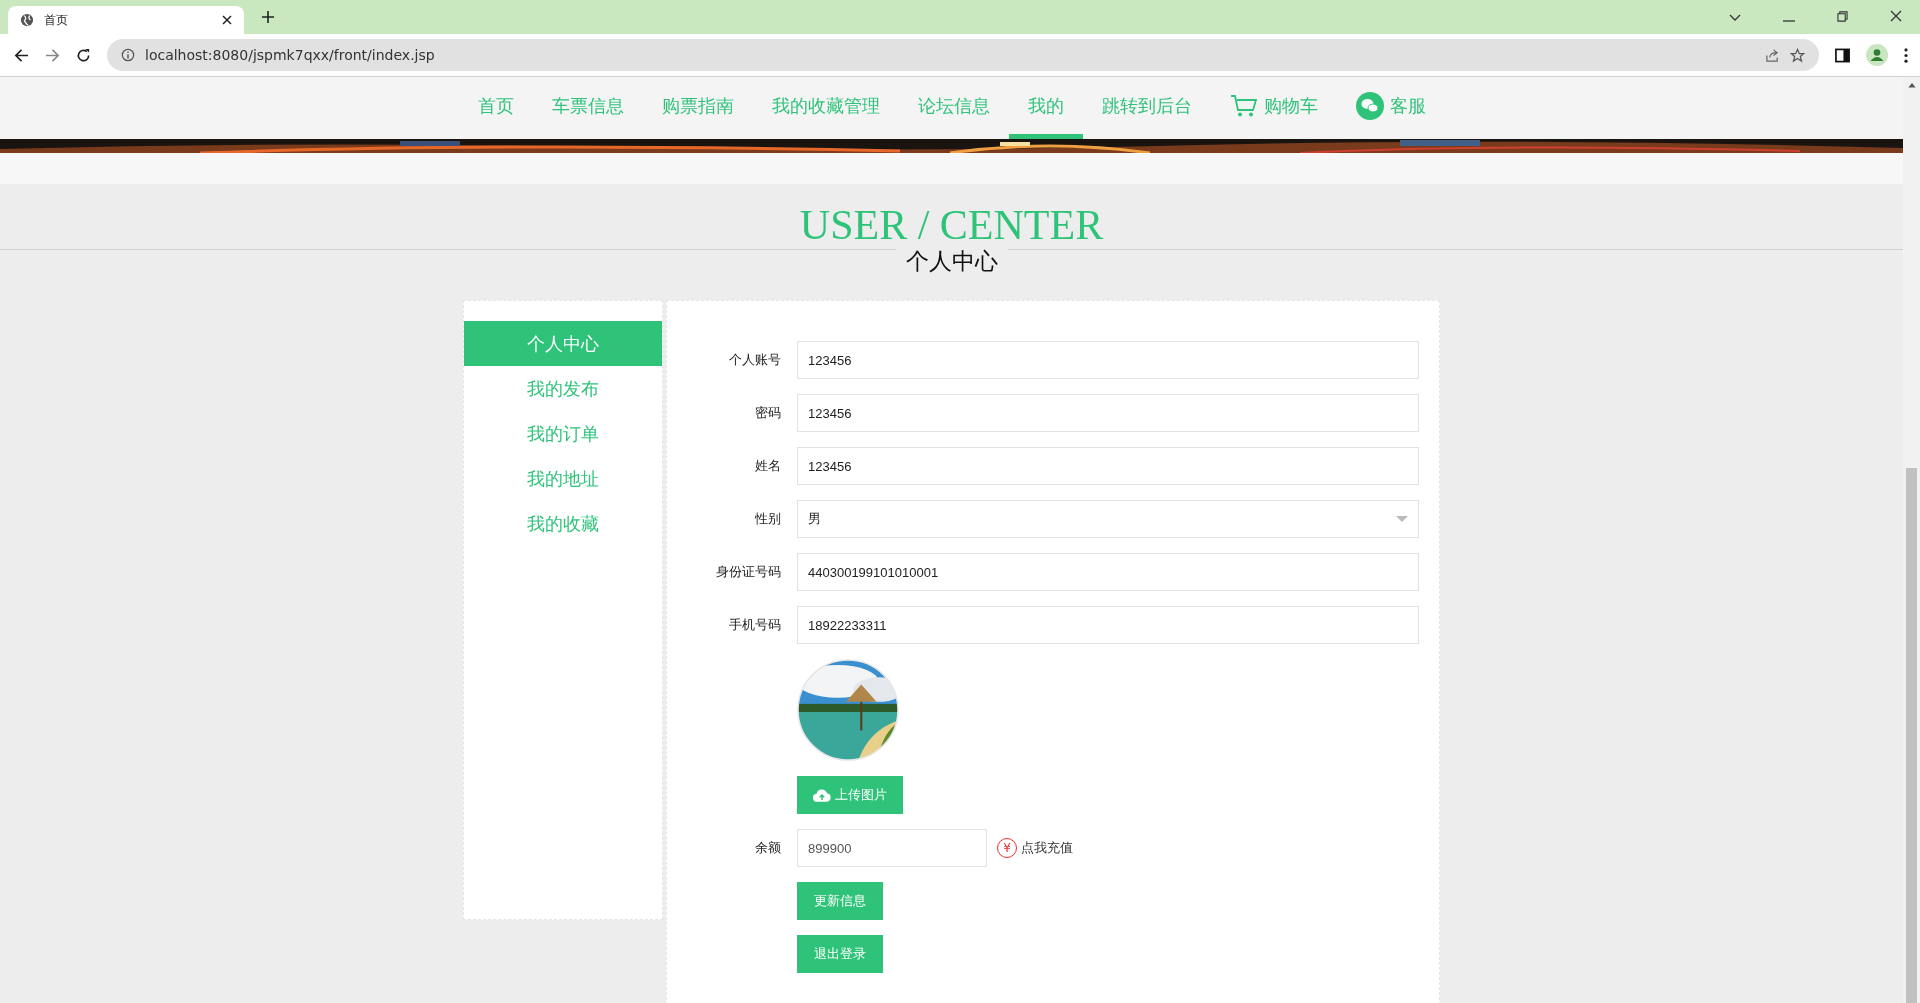 This screenshot has height=1003, width=1920. Describe the element at coordinates (1877, 55) in the screenshot. I see `profile-icon` at that location.